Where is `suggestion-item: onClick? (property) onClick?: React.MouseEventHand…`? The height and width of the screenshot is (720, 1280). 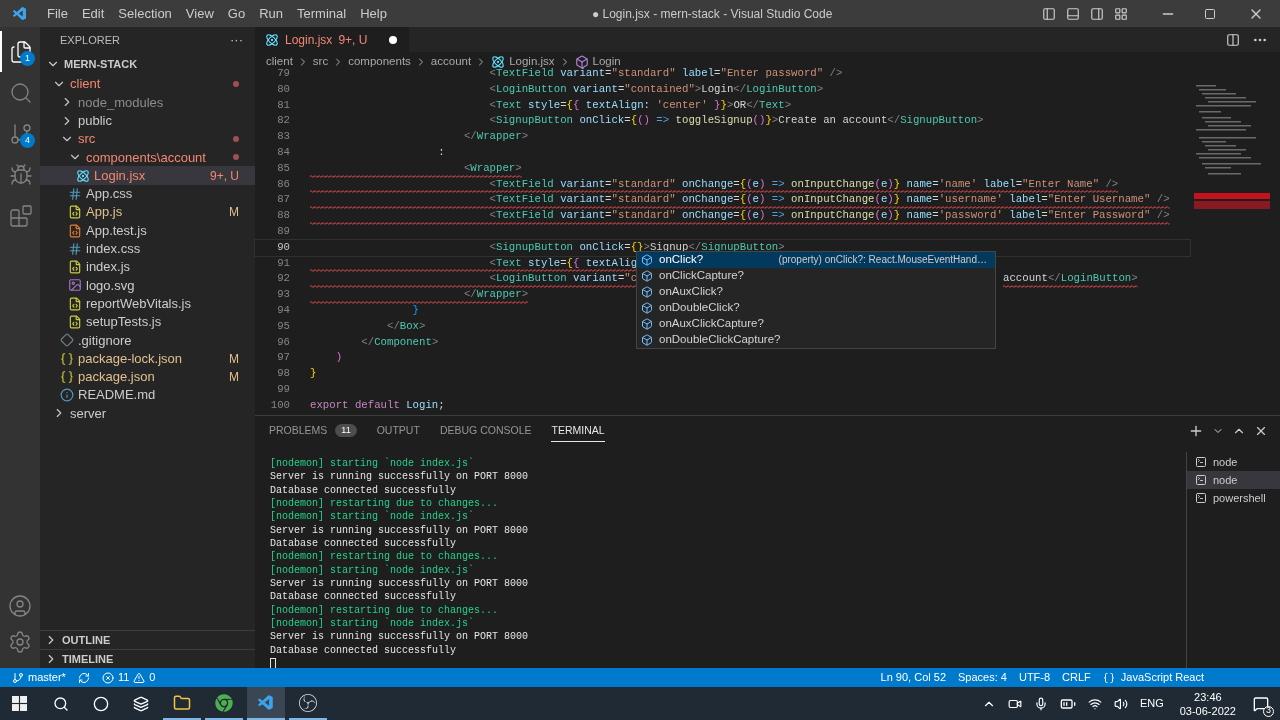
suggestion-item: onClick? (property) onClick?: React.MouseEventHand… is located at coordinates (816, 260).